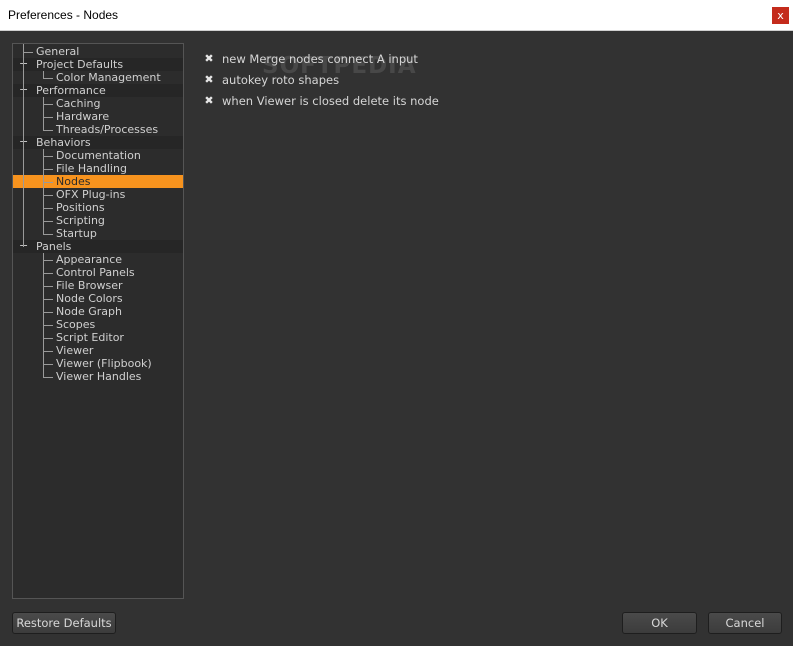  I want to click on tree-item-documentation: Documentation, so click(98, 155).